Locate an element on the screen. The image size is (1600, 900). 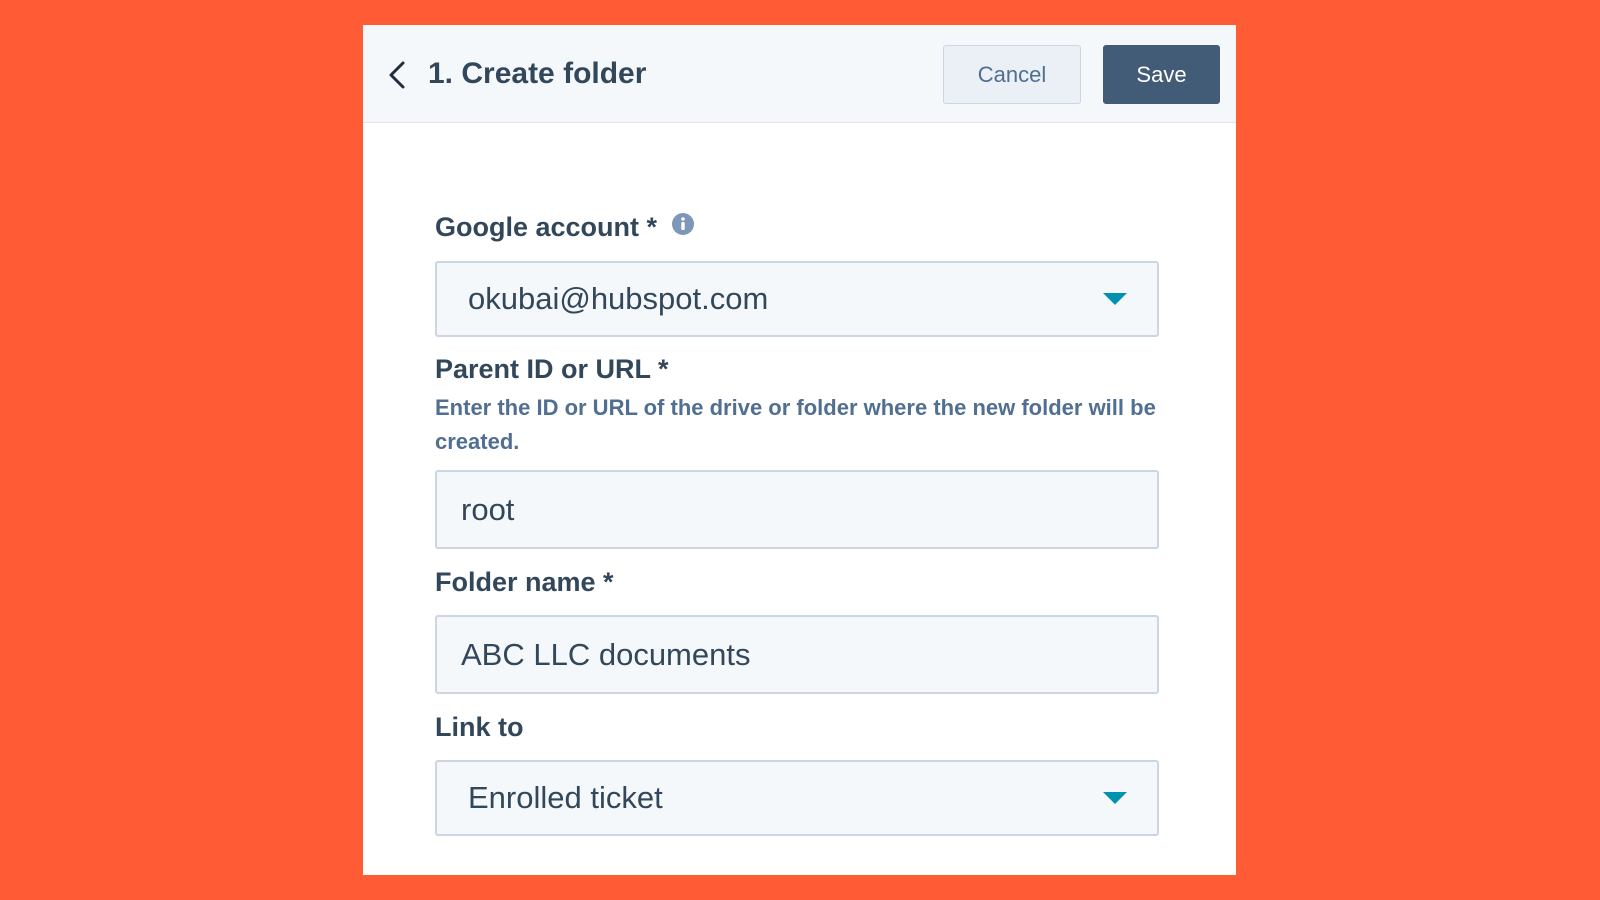
info-icon is located at coordinates (683, 227).